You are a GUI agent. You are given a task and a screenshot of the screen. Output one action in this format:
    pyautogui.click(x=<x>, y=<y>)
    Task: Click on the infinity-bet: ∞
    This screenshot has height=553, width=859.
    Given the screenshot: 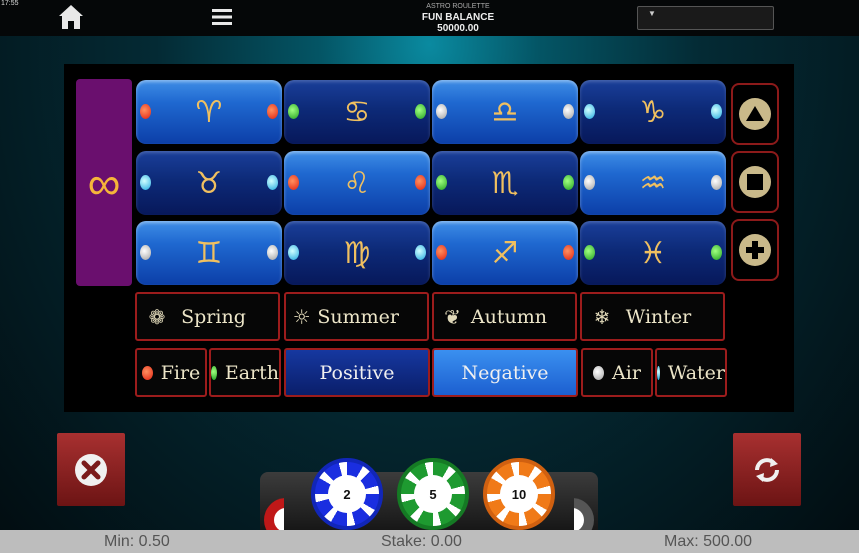 What is the action you would take?
    pyautogui.click(x=104, y=182)
    